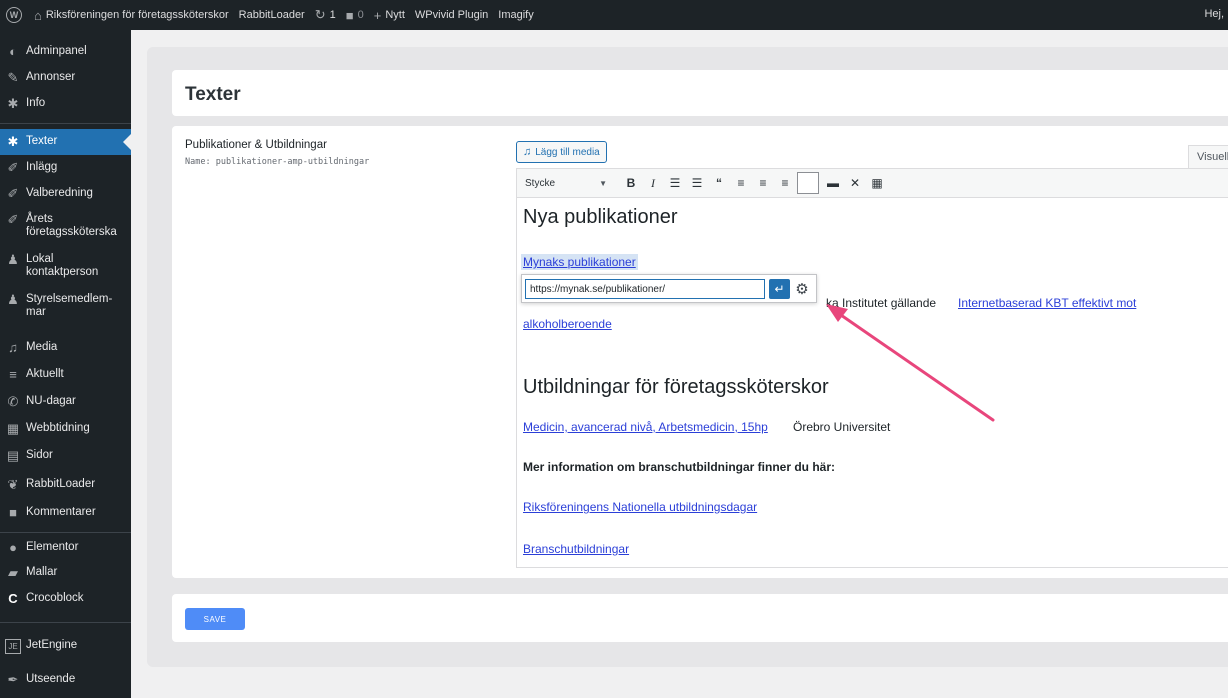 The width and height of the screenshot is (1228, 698). Describe the element at coordinates (14, 15) in the screenshot. I see `wordpress-logo-icon: W` at that location.